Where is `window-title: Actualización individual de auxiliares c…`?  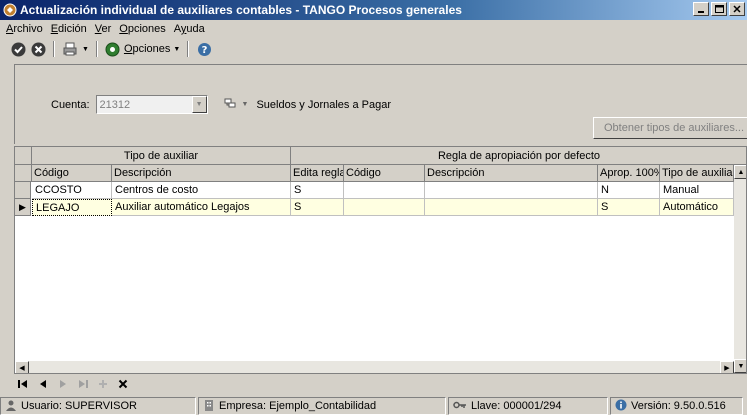
window-title: Actualización individual de auxiliares c… is located at coordinates (241, 10).